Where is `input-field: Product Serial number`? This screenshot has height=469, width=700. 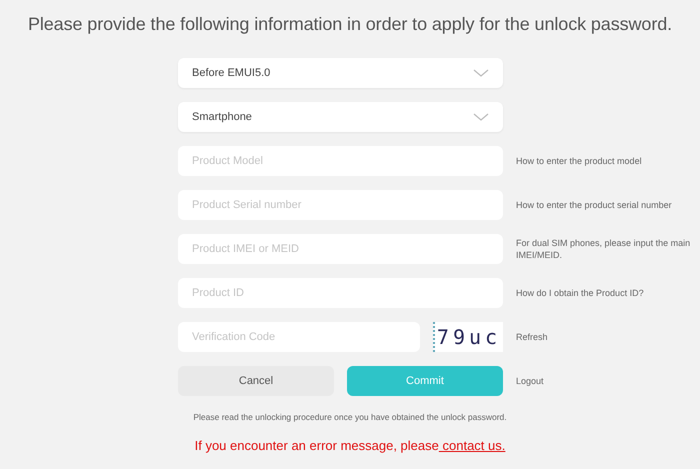
input-field: Product Serial number is located at coordinates (340, 205).